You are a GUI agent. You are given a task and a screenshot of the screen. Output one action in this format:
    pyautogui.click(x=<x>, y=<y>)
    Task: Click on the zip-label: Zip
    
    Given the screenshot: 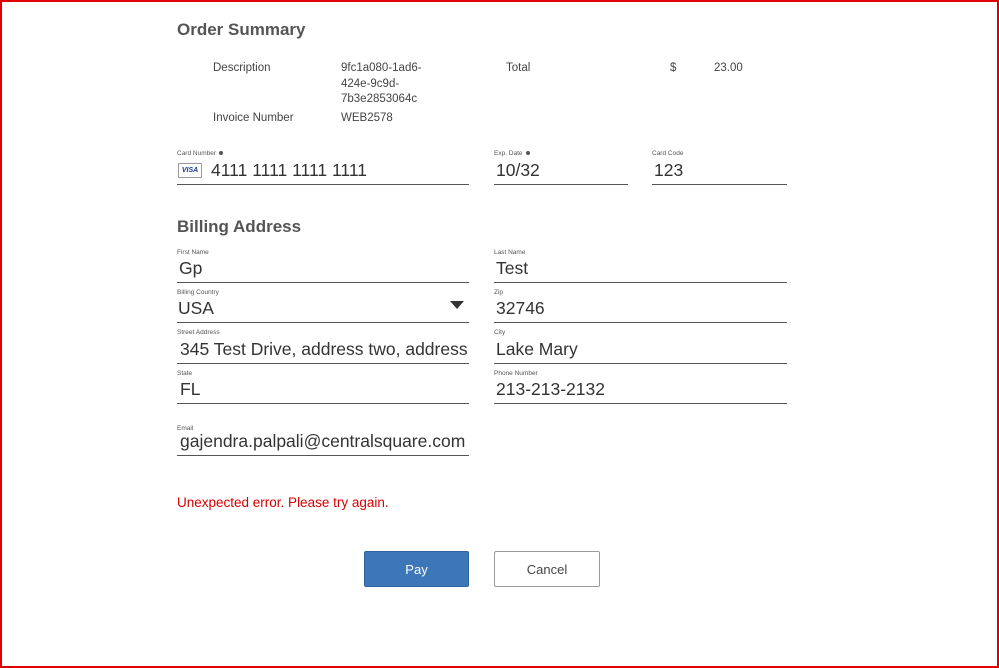 What is the action you would take?
    pyautogui.click(x=499, y=292)
    